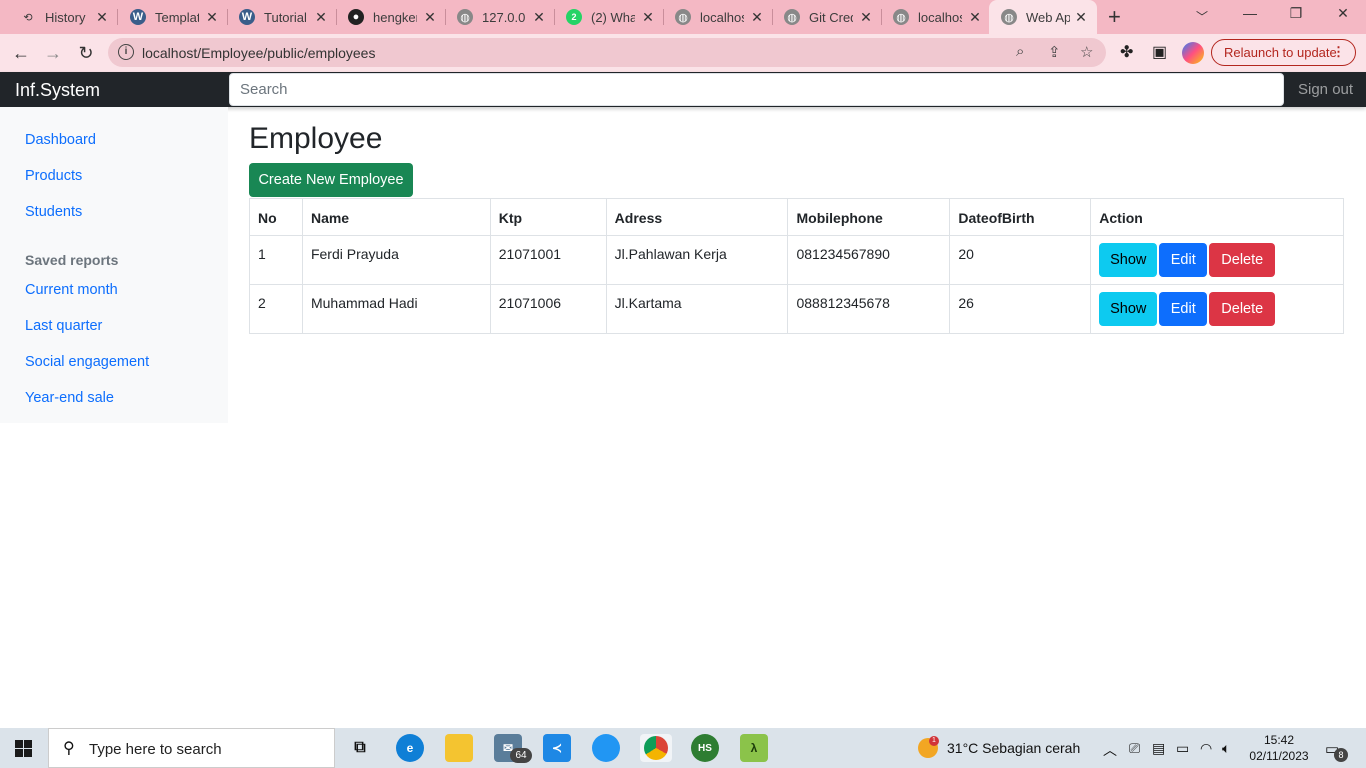  I want to click on cell-actions: Show Edit Delete, so click(1217, 309).